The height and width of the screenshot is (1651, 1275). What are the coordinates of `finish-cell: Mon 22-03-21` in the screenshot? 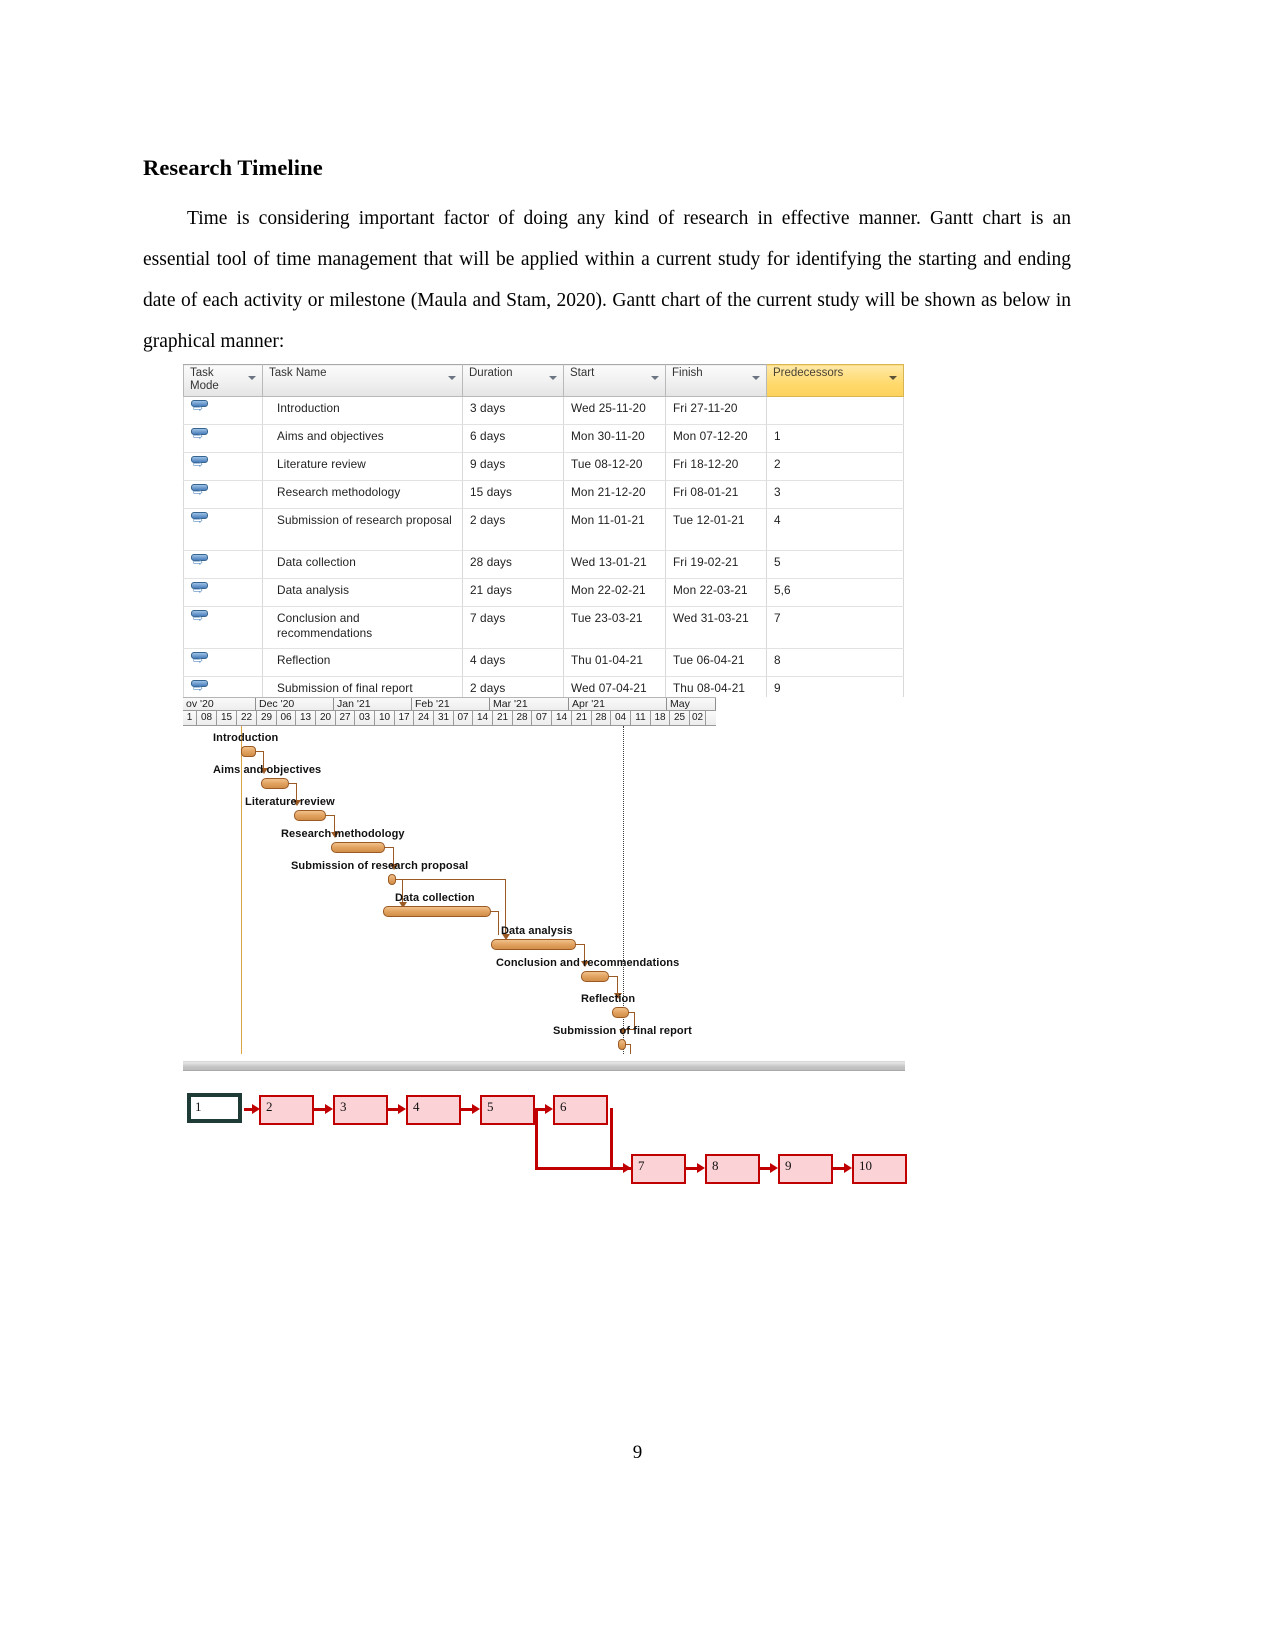 It's located at (716, 592).